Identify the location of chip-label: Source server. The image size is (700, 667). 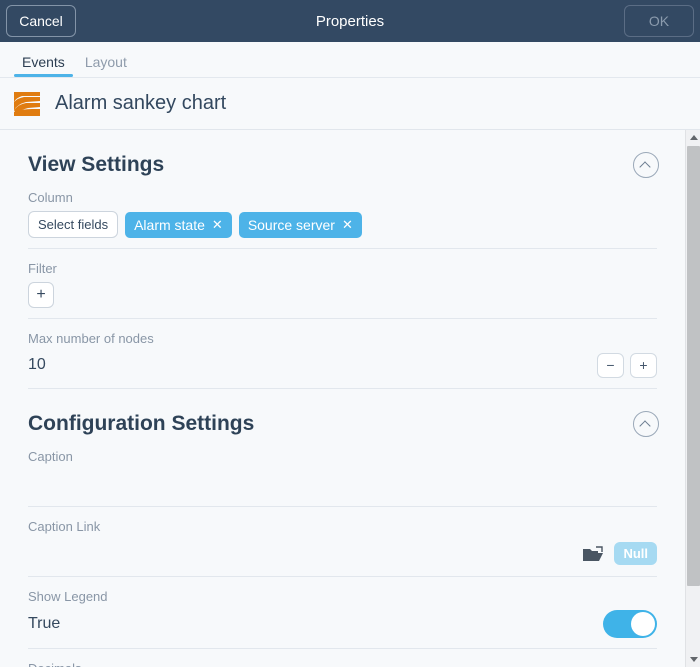
(291, 224).